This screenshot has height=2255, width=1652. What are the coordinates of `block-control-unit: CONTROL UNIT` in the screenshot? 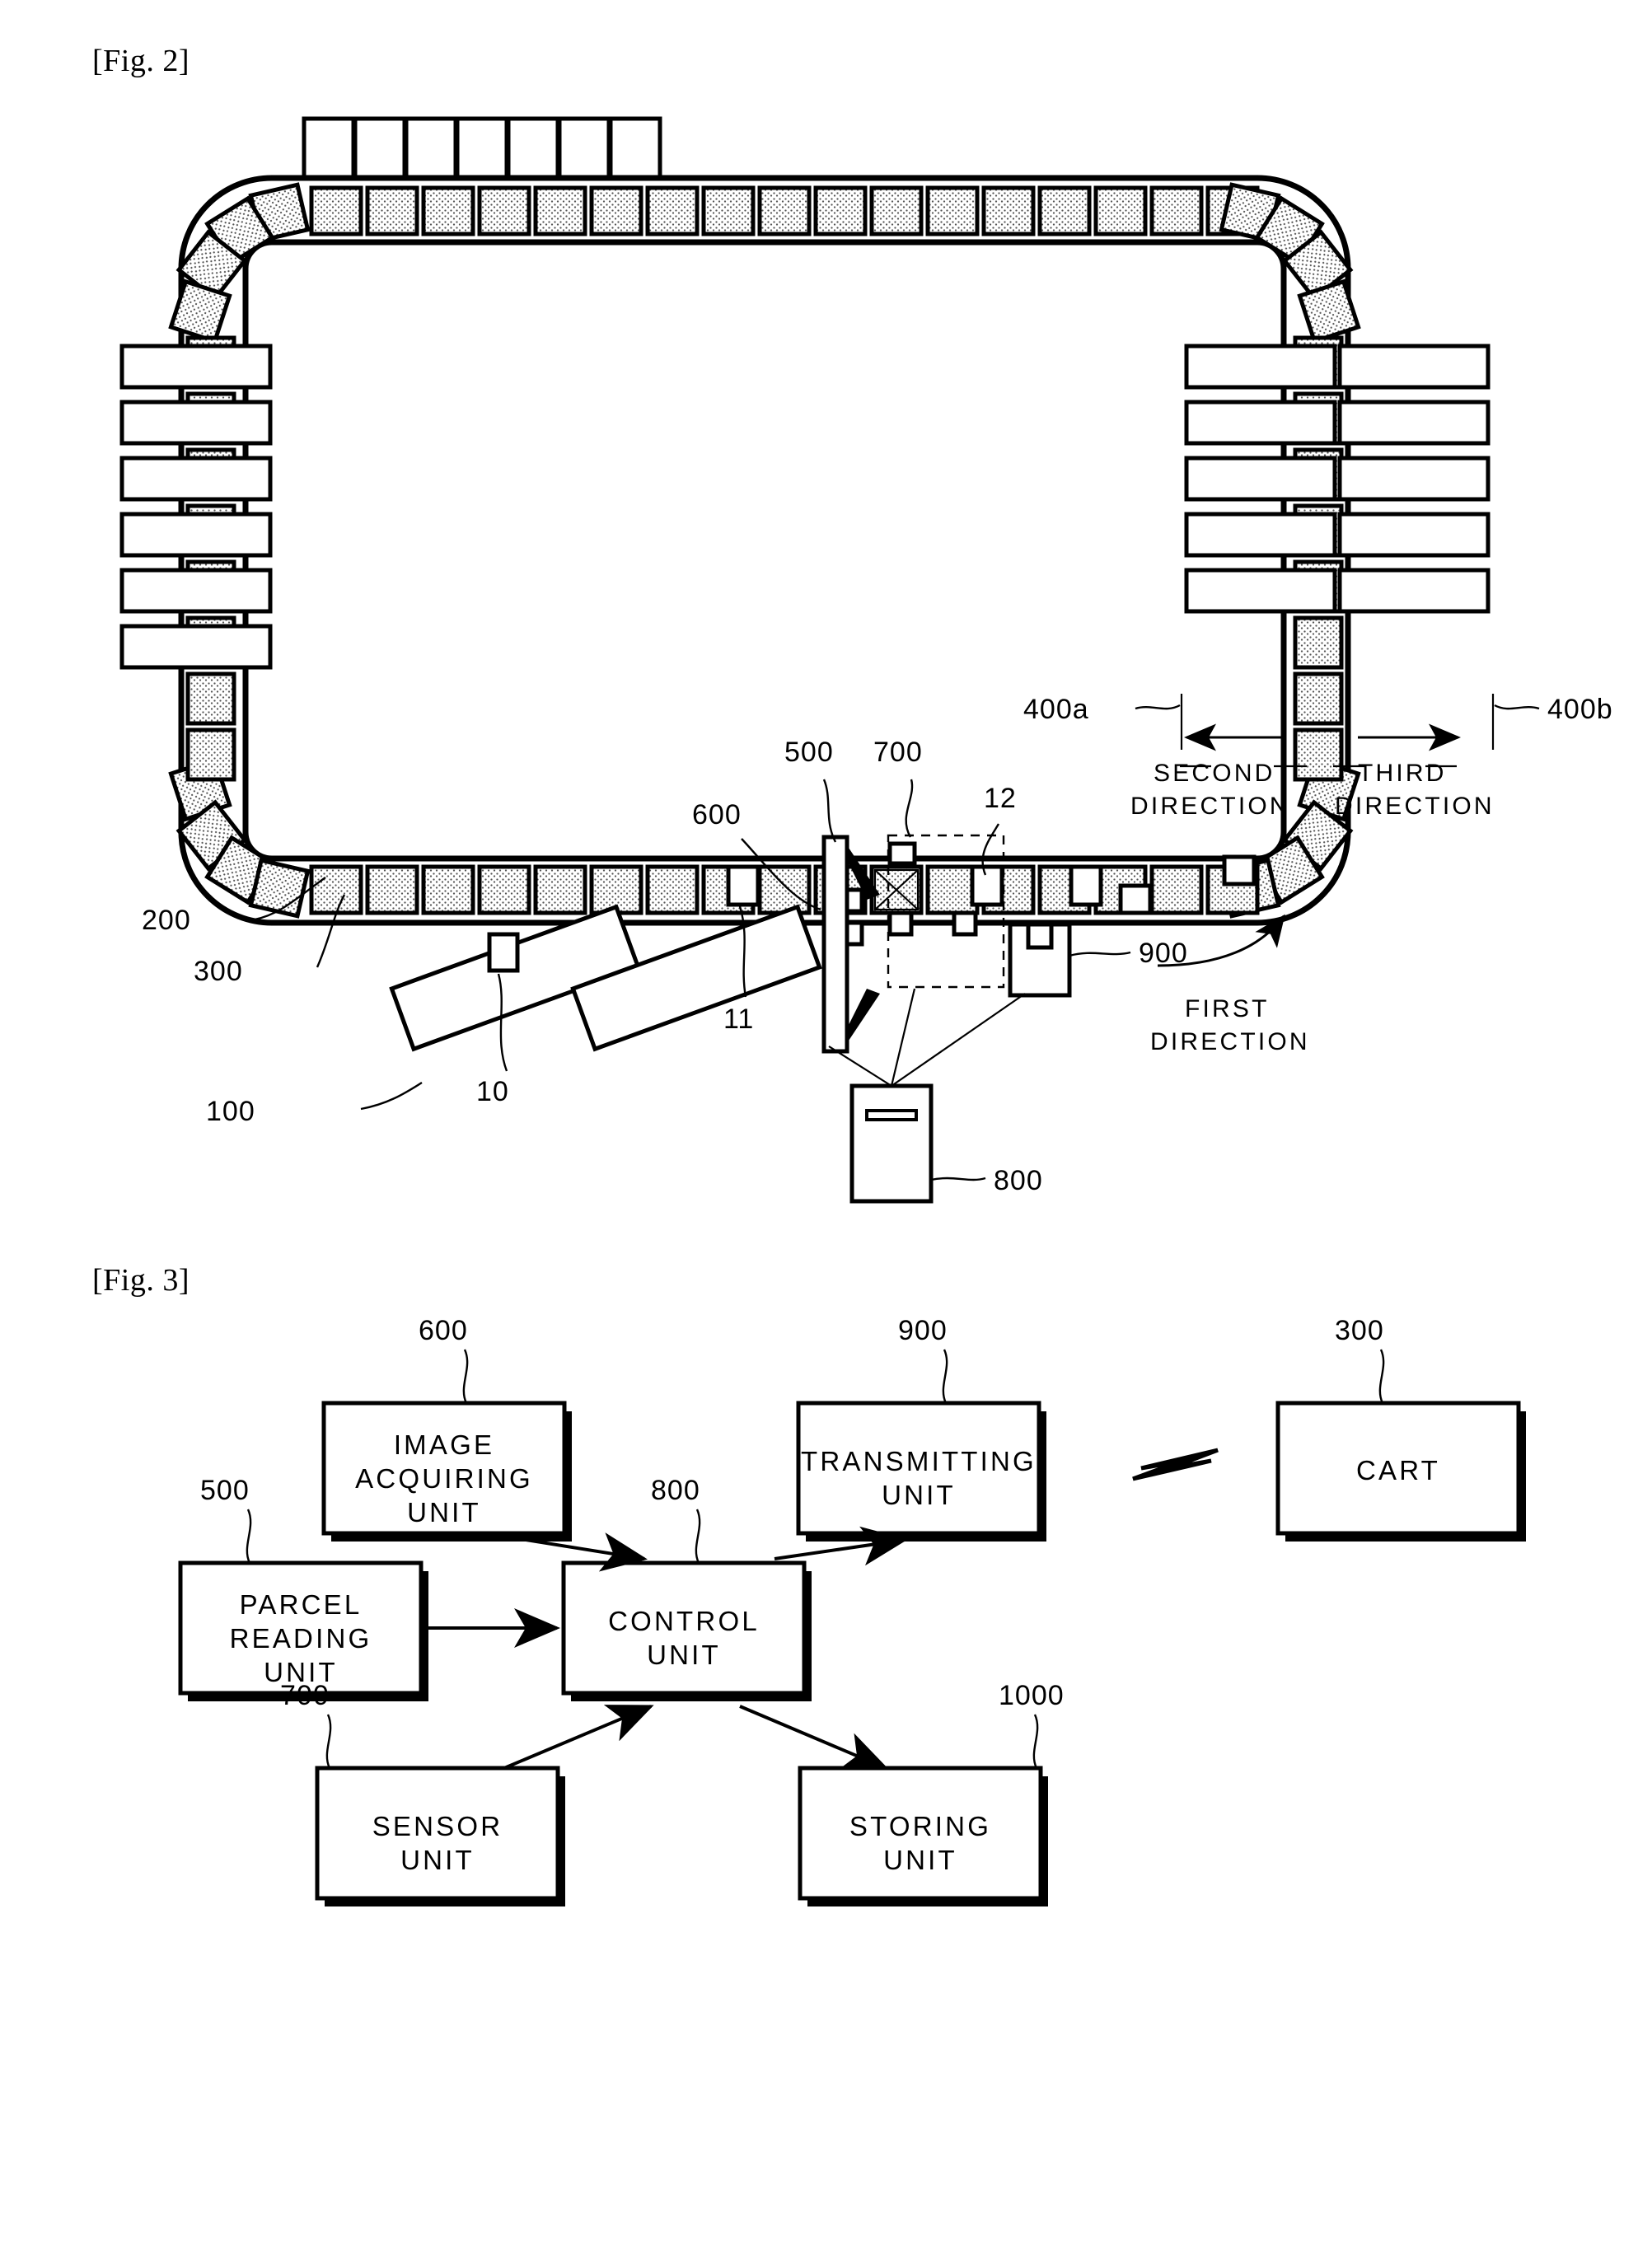 It's located at (686, 1631).